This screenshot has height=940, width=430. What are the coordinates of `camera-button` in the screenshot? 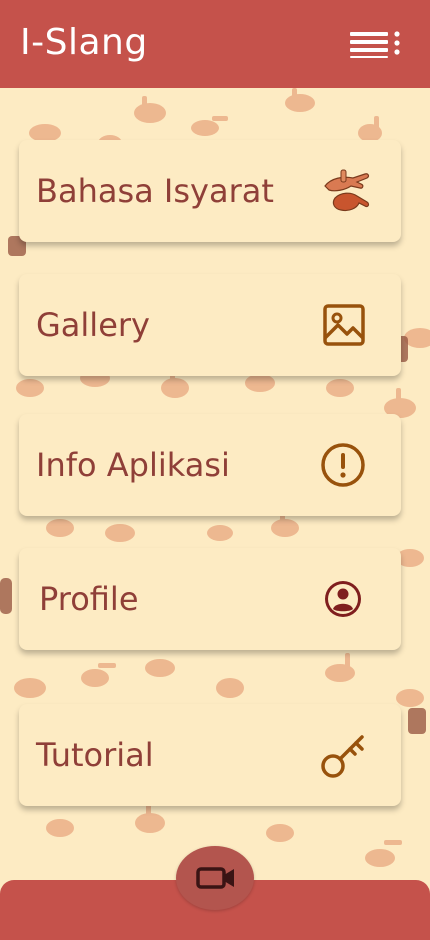 It's located at (215, 878).